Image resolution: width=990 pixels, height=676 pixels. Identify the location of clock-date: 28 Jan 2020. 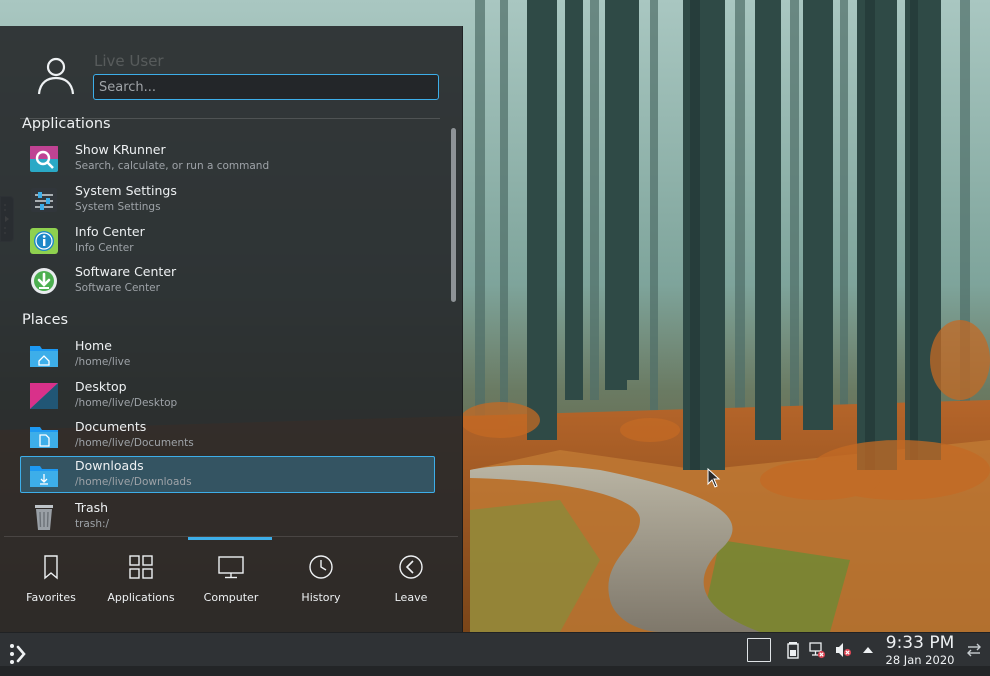
(920, 660).